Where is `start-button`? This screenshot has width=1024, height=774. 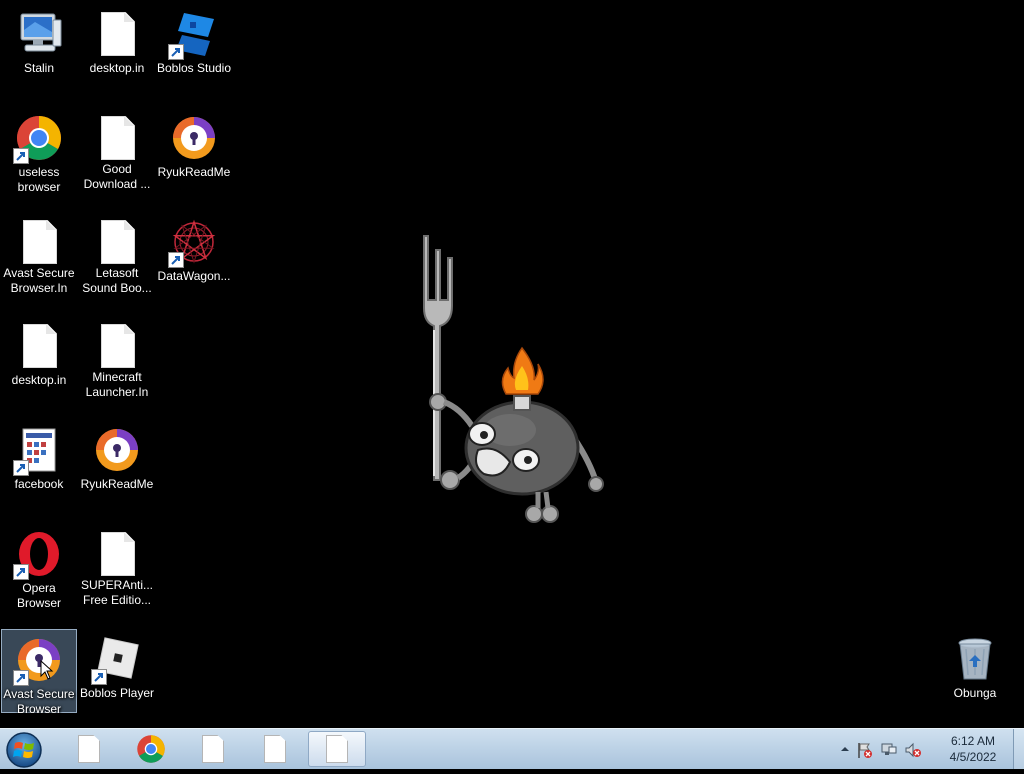
start-button is located at coordinates (24, 750).